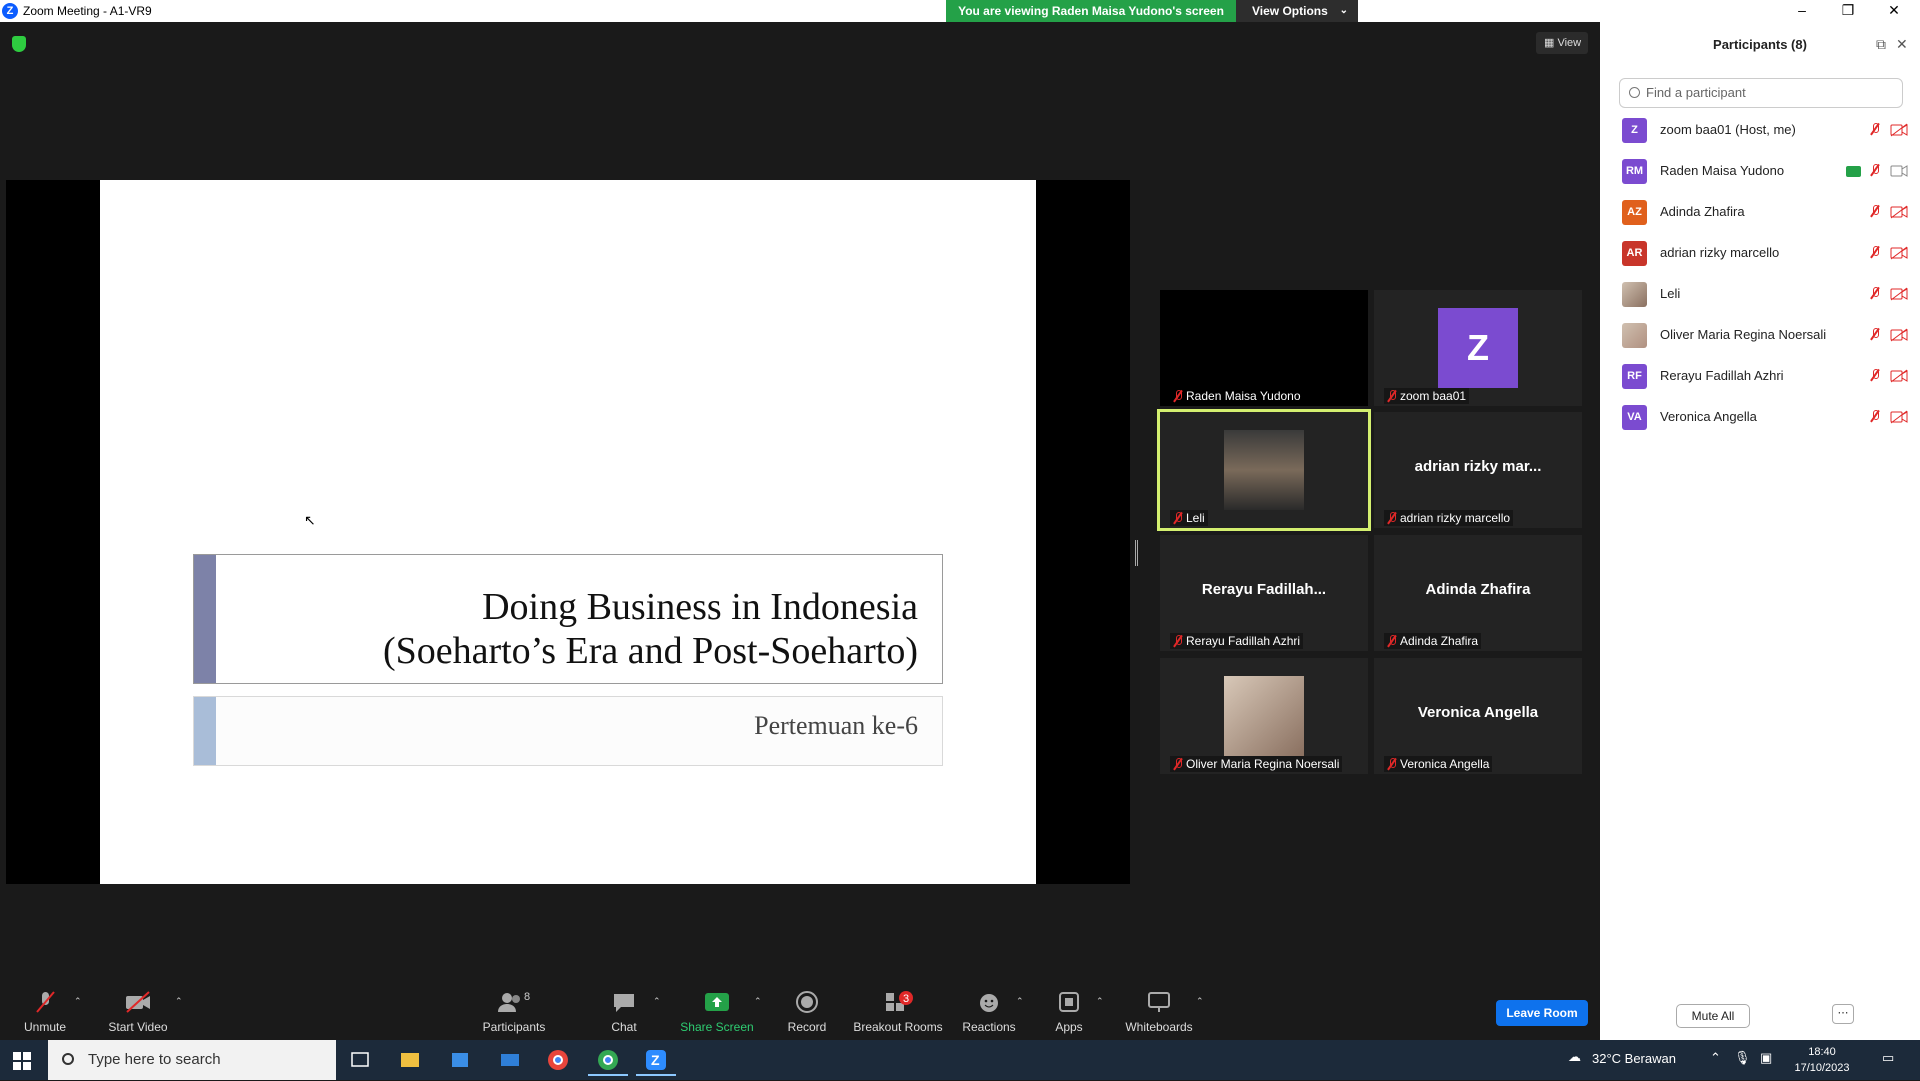  What do you see at coordinates (1478, 716) in the screenshot?
I see `video-tile: Veronica Angella Veronica Angella` at bounding box center [1478, 716].